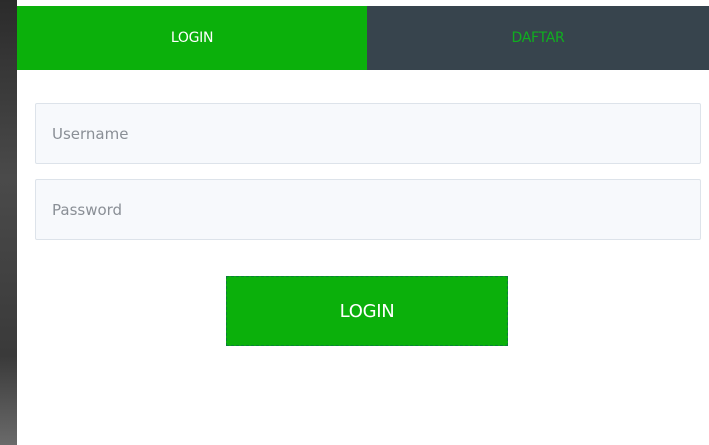  I want to click on submit-wrapper: LOGIN, so click(367, 311).